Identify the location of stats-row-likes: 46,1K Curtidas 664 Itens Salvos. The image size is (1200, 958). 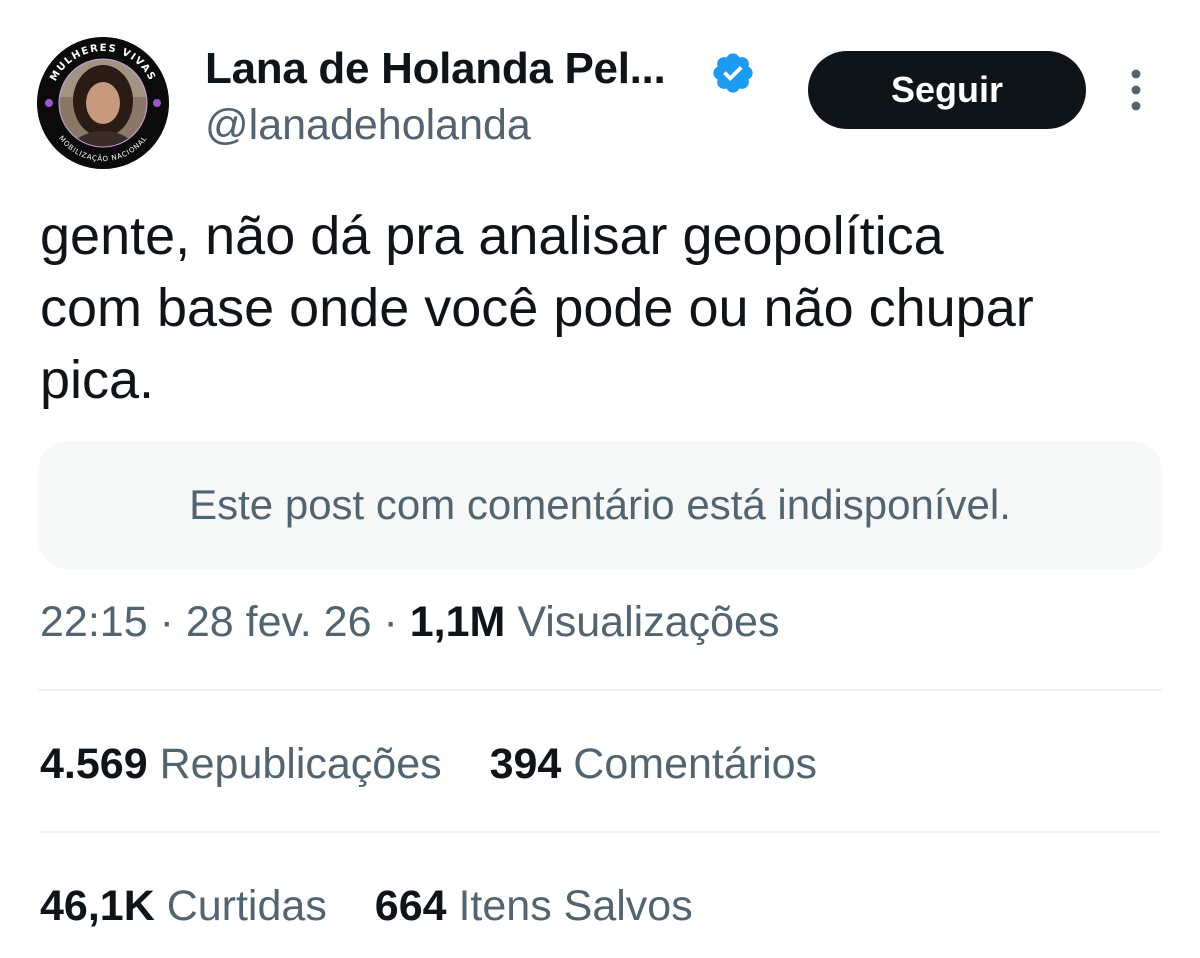
(384, 906).